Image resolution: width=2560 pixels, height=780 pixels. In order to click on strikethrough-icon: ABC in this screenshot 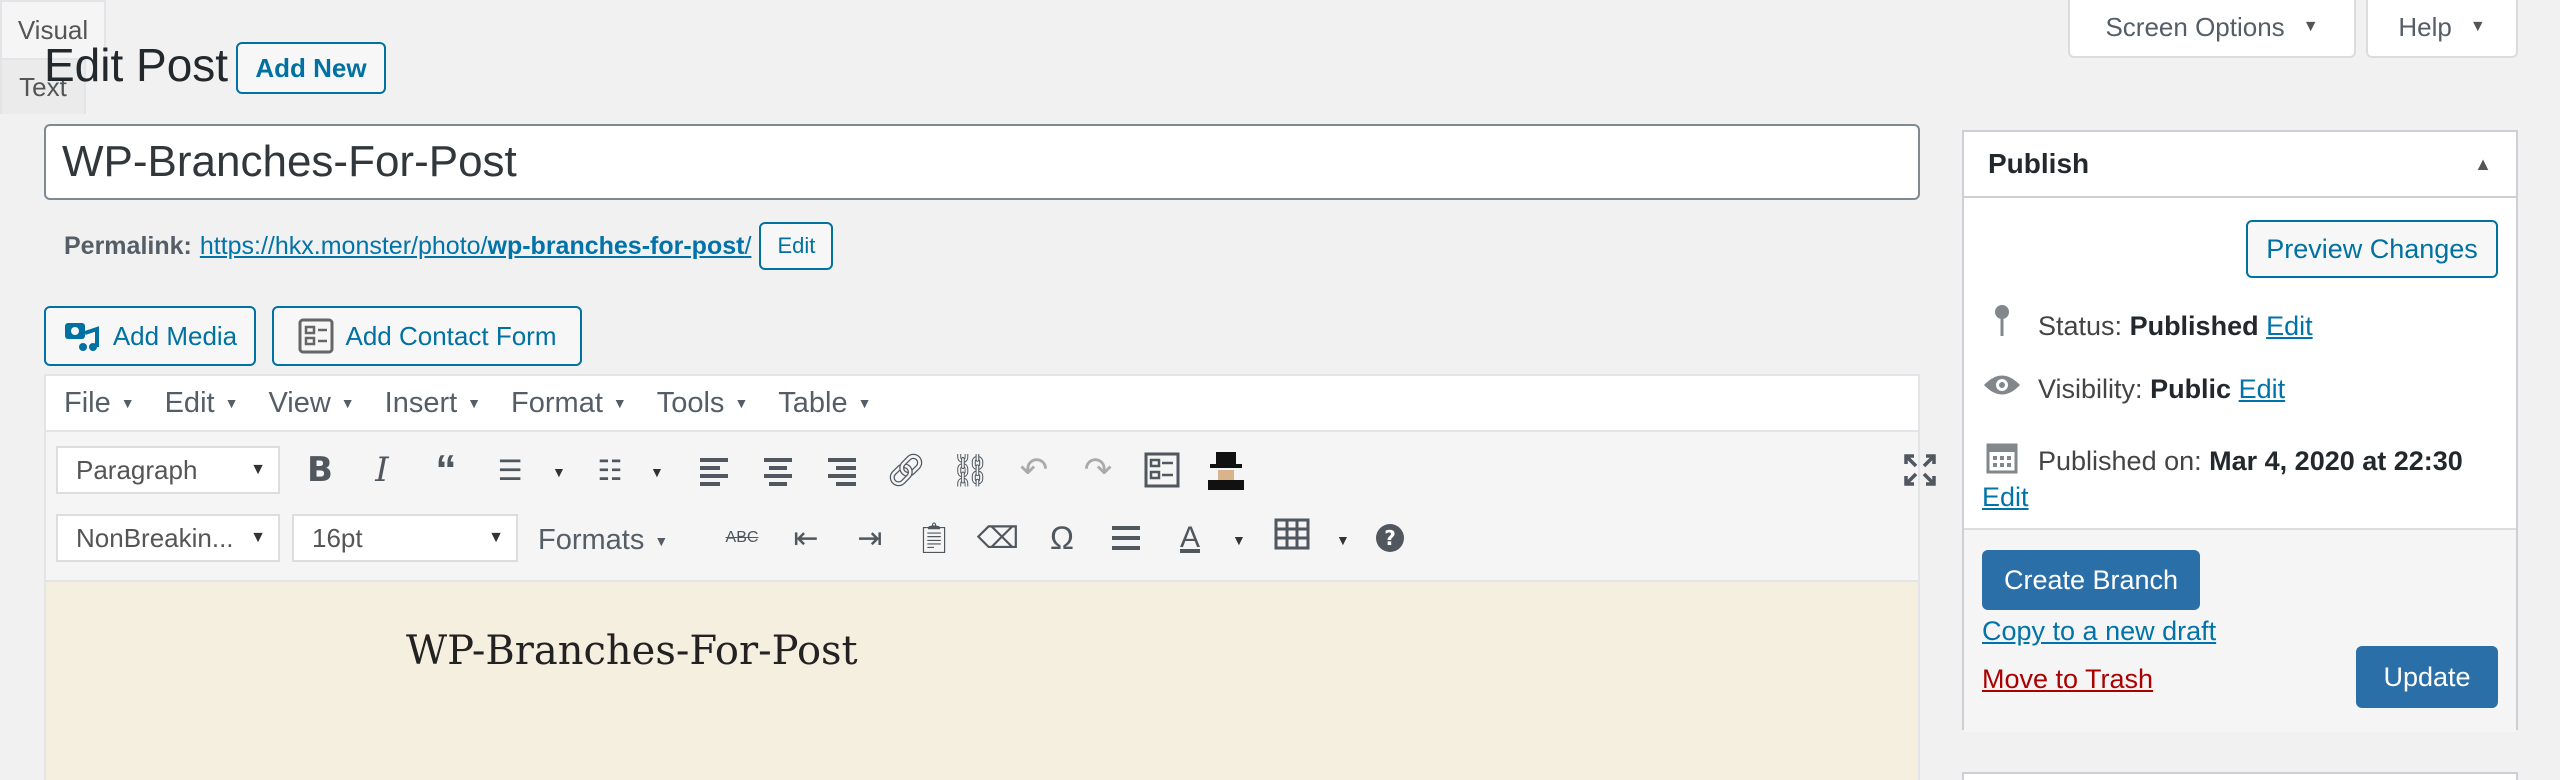, I will do `click(742, 538)`.